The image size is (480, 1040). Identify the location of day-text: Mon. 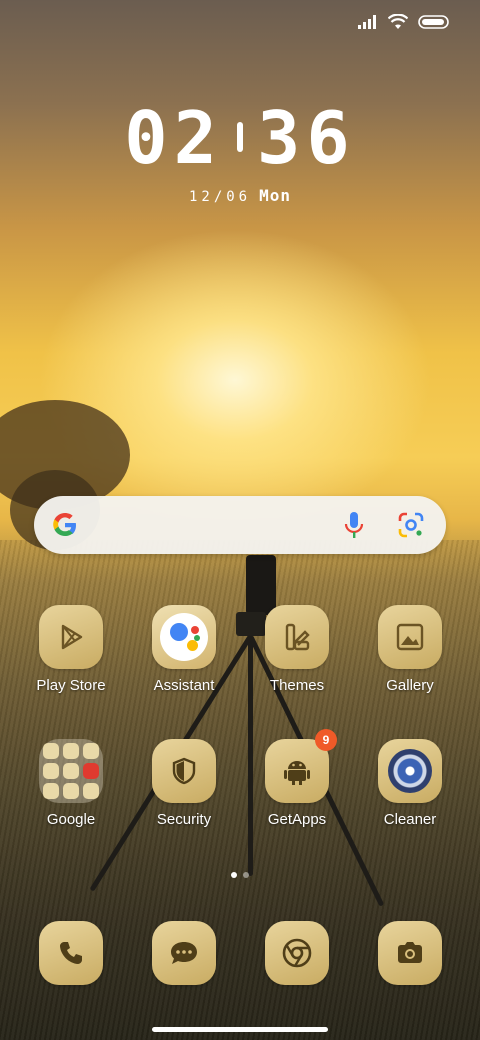
(275, 195).